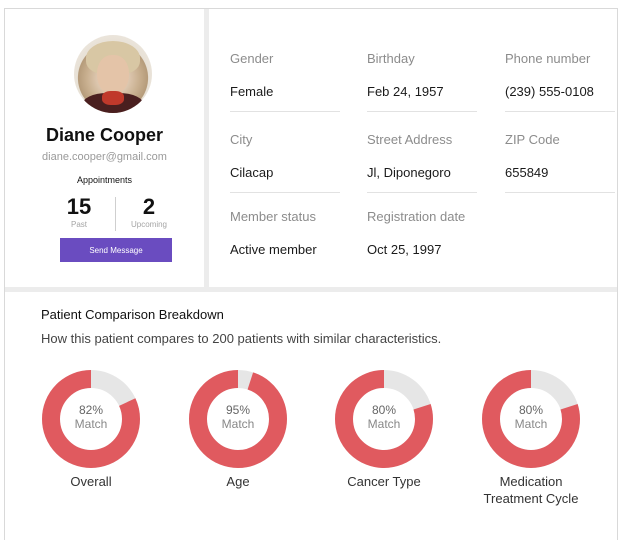 The image size is (622, 540). What do you see at coordinates (311, 289) in the screenshot?
I see `horizontal-divider` at bounding box center [311, 289].